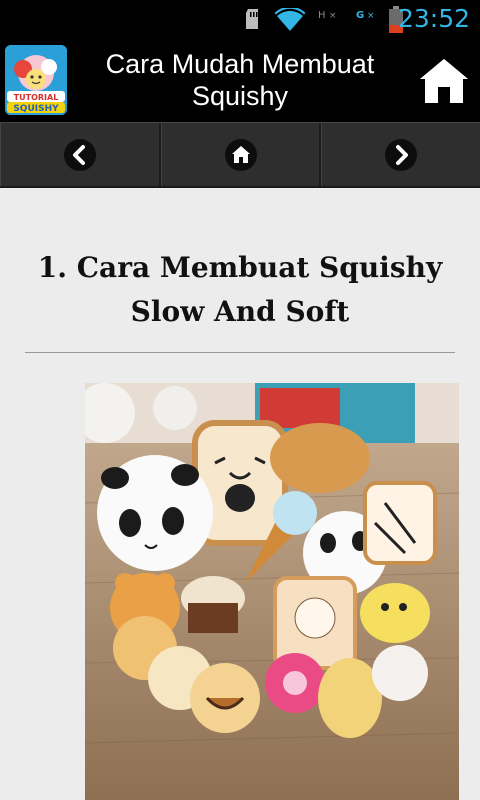 Image resolution: width=480 pixels, height=800 pixels. Describe the element at coordinates (240, 352) in the screenshot. I see `divider` at that location.